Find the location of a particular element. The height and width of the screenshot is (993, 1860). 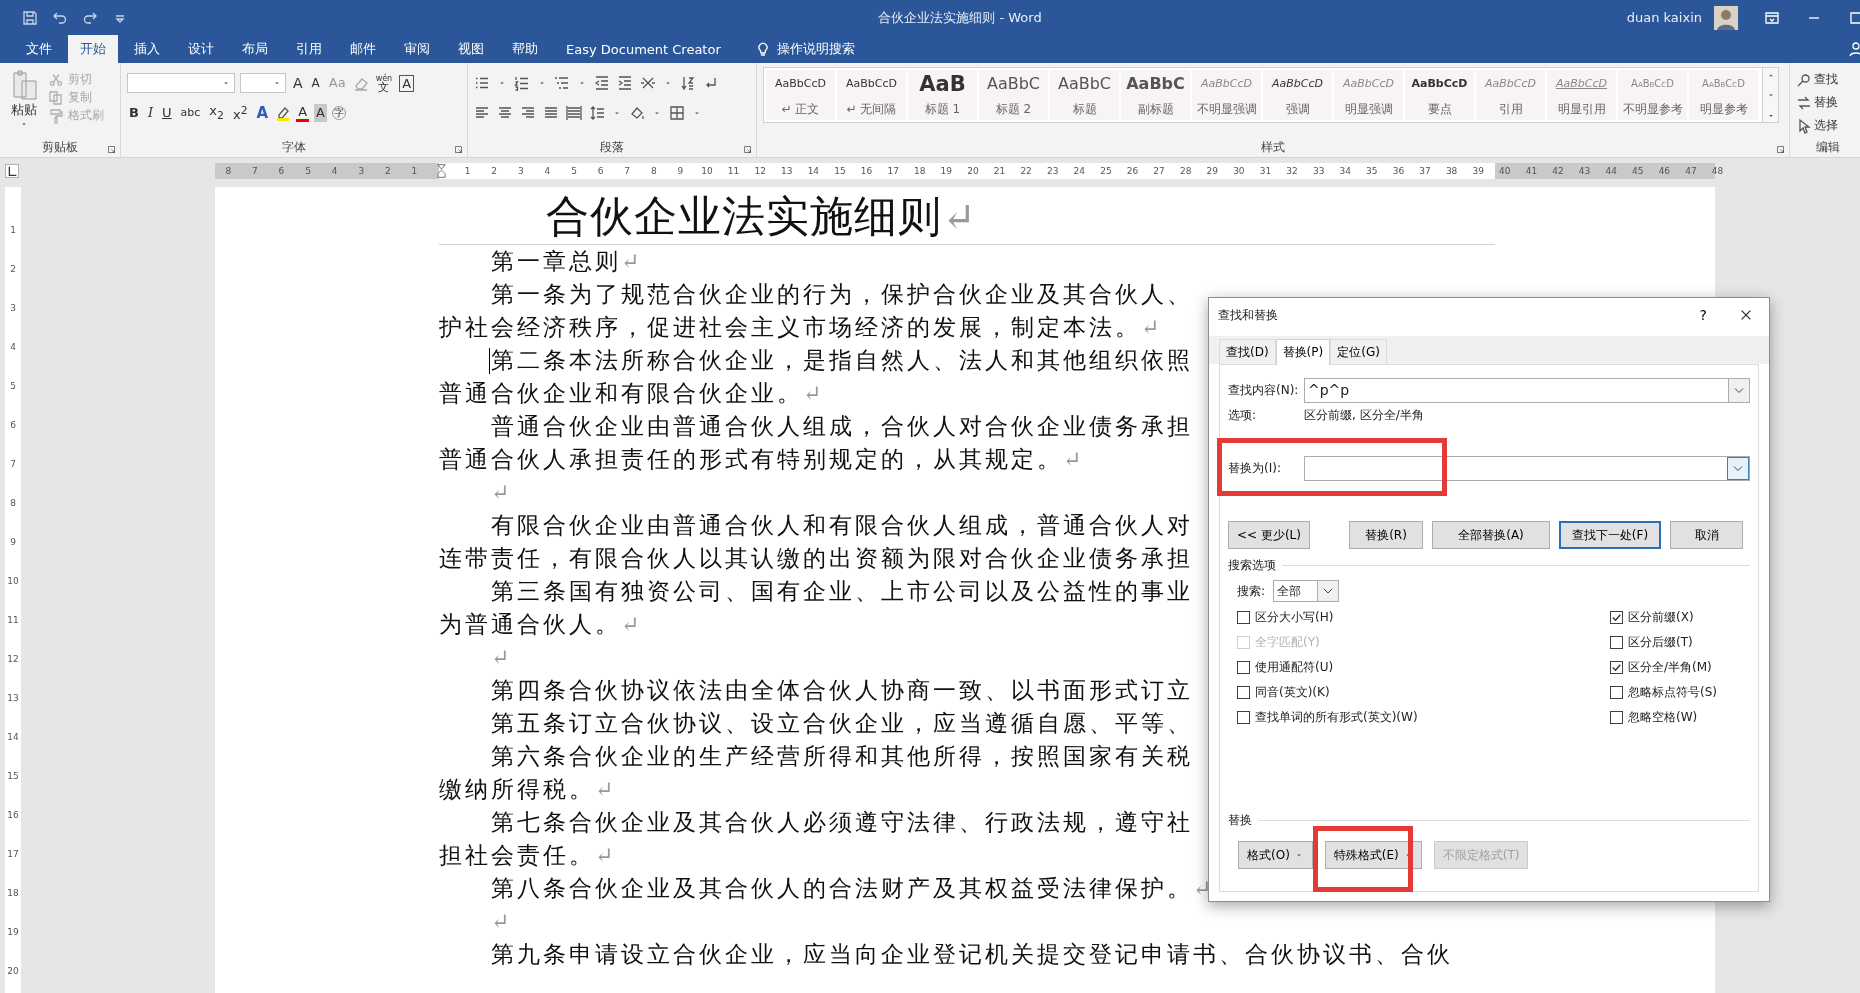

align-left-icon is located at coordinates (482, 113).